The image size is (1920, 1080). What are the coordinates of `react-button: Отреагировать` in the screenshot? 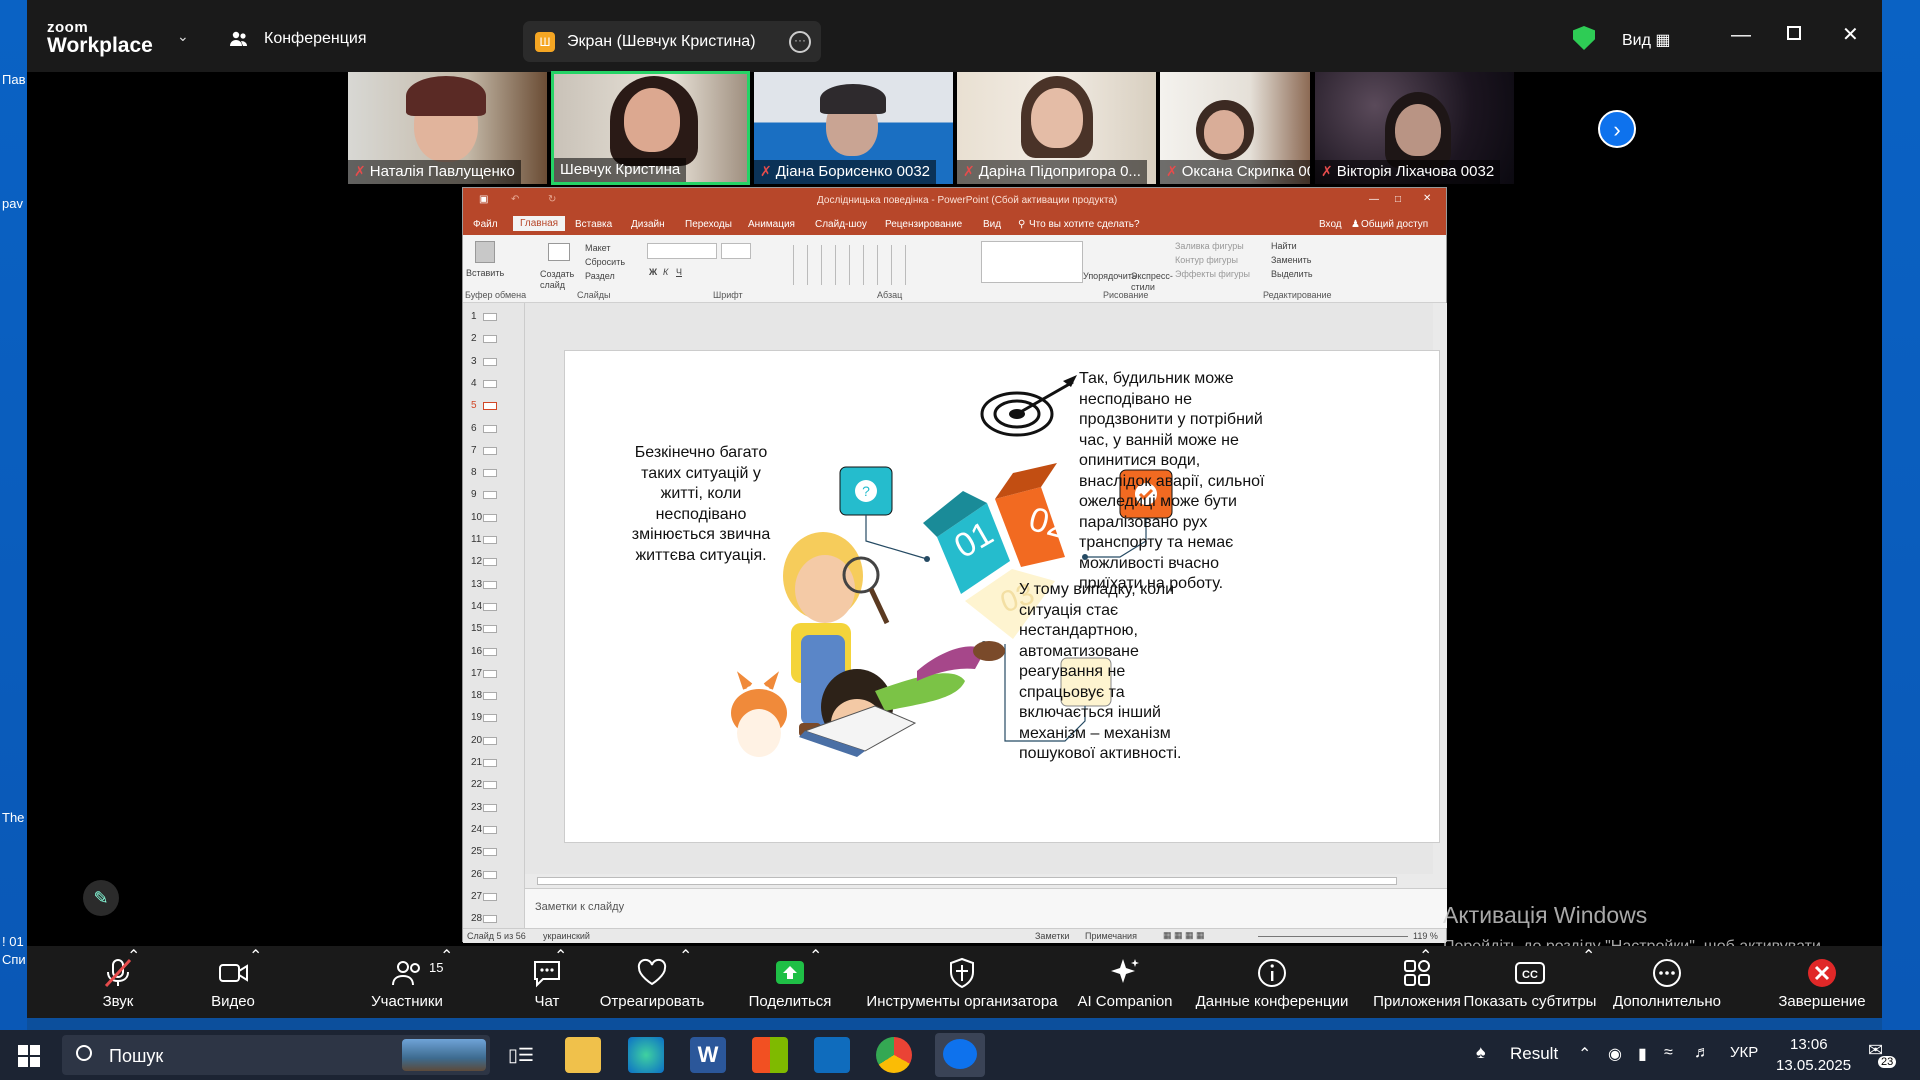 It's located at (652, 982).